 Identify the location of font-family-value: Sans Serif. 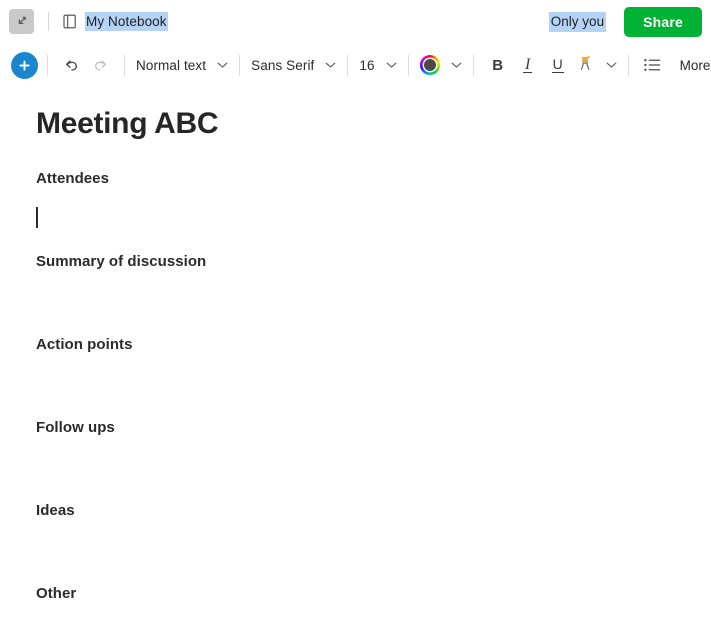
(283, 65).